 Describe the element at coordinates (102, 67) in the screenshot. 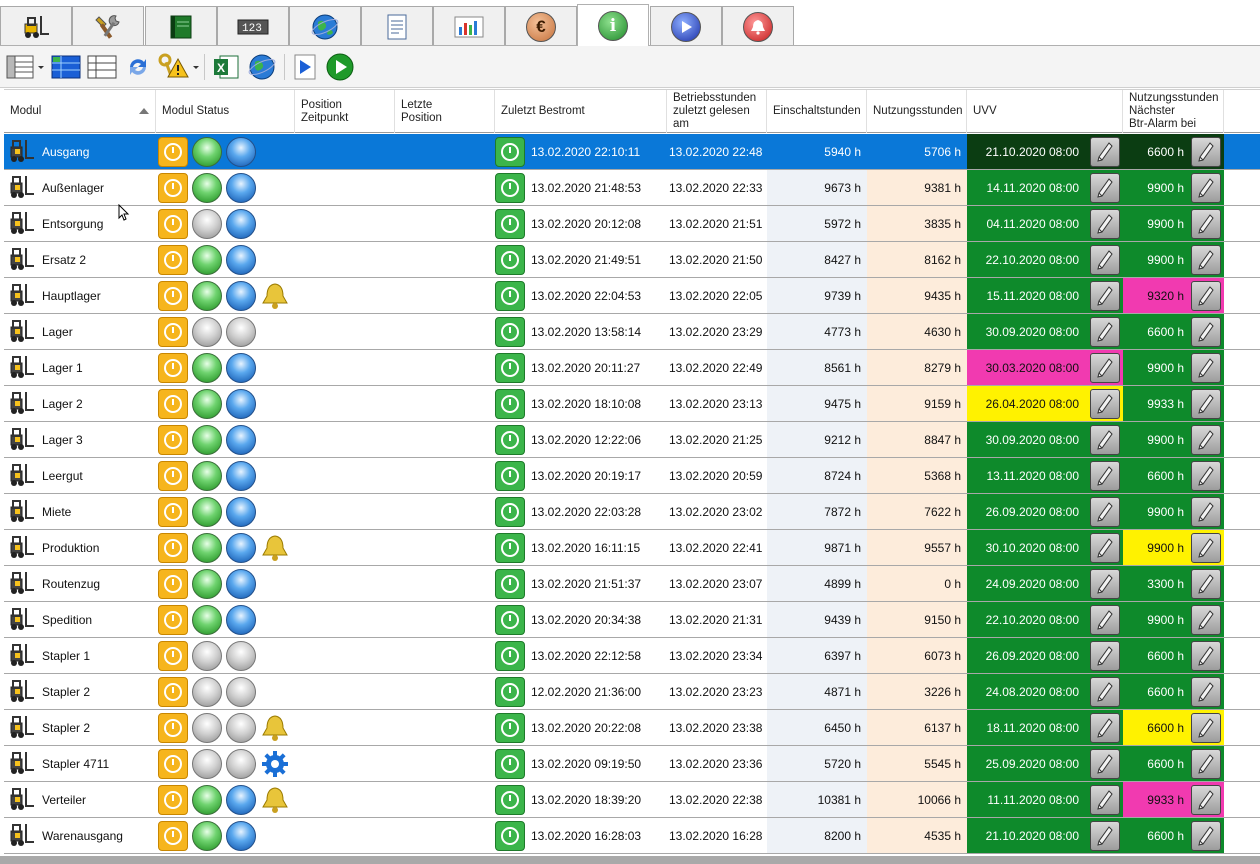

I see `list-view-button` at that location.